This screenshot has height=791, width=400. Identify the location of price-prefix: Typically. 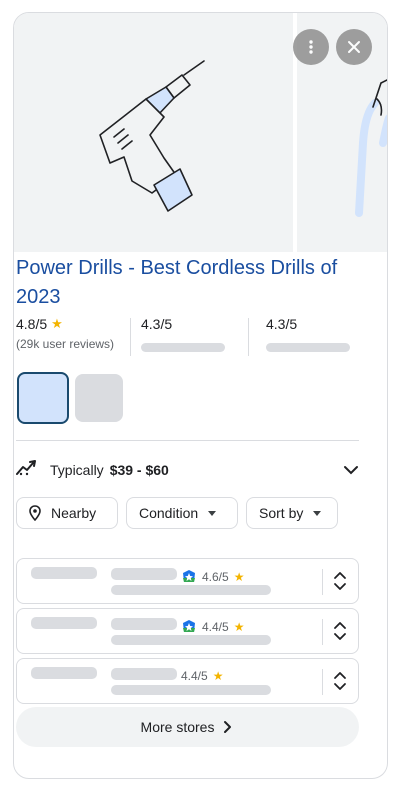
(77, 470).